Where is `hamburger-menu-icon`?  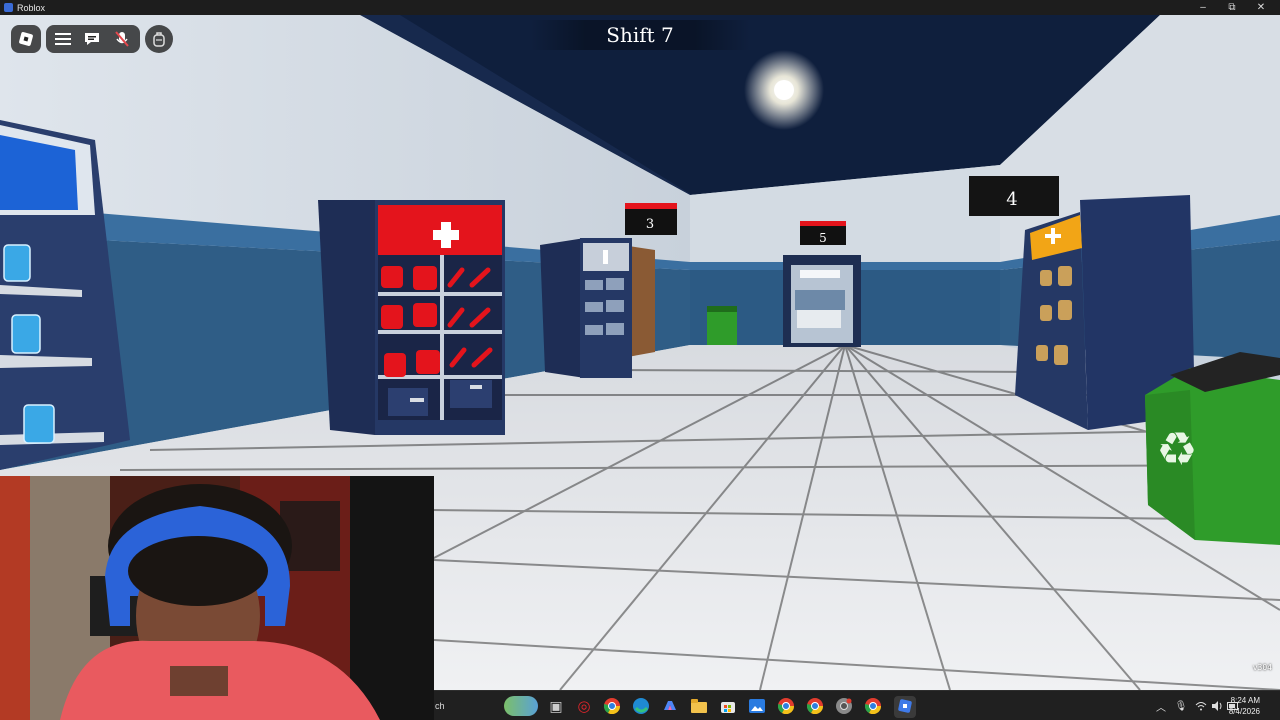
hamburger-menu-icon is located at coordinates (63, 39).